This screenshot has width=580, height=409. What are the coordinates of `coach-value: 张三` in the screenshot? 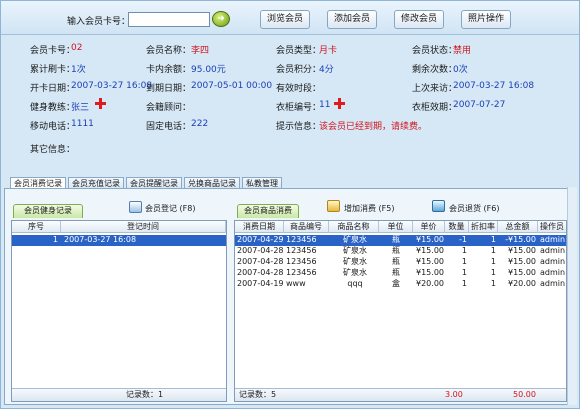 It's located at (80, 108).